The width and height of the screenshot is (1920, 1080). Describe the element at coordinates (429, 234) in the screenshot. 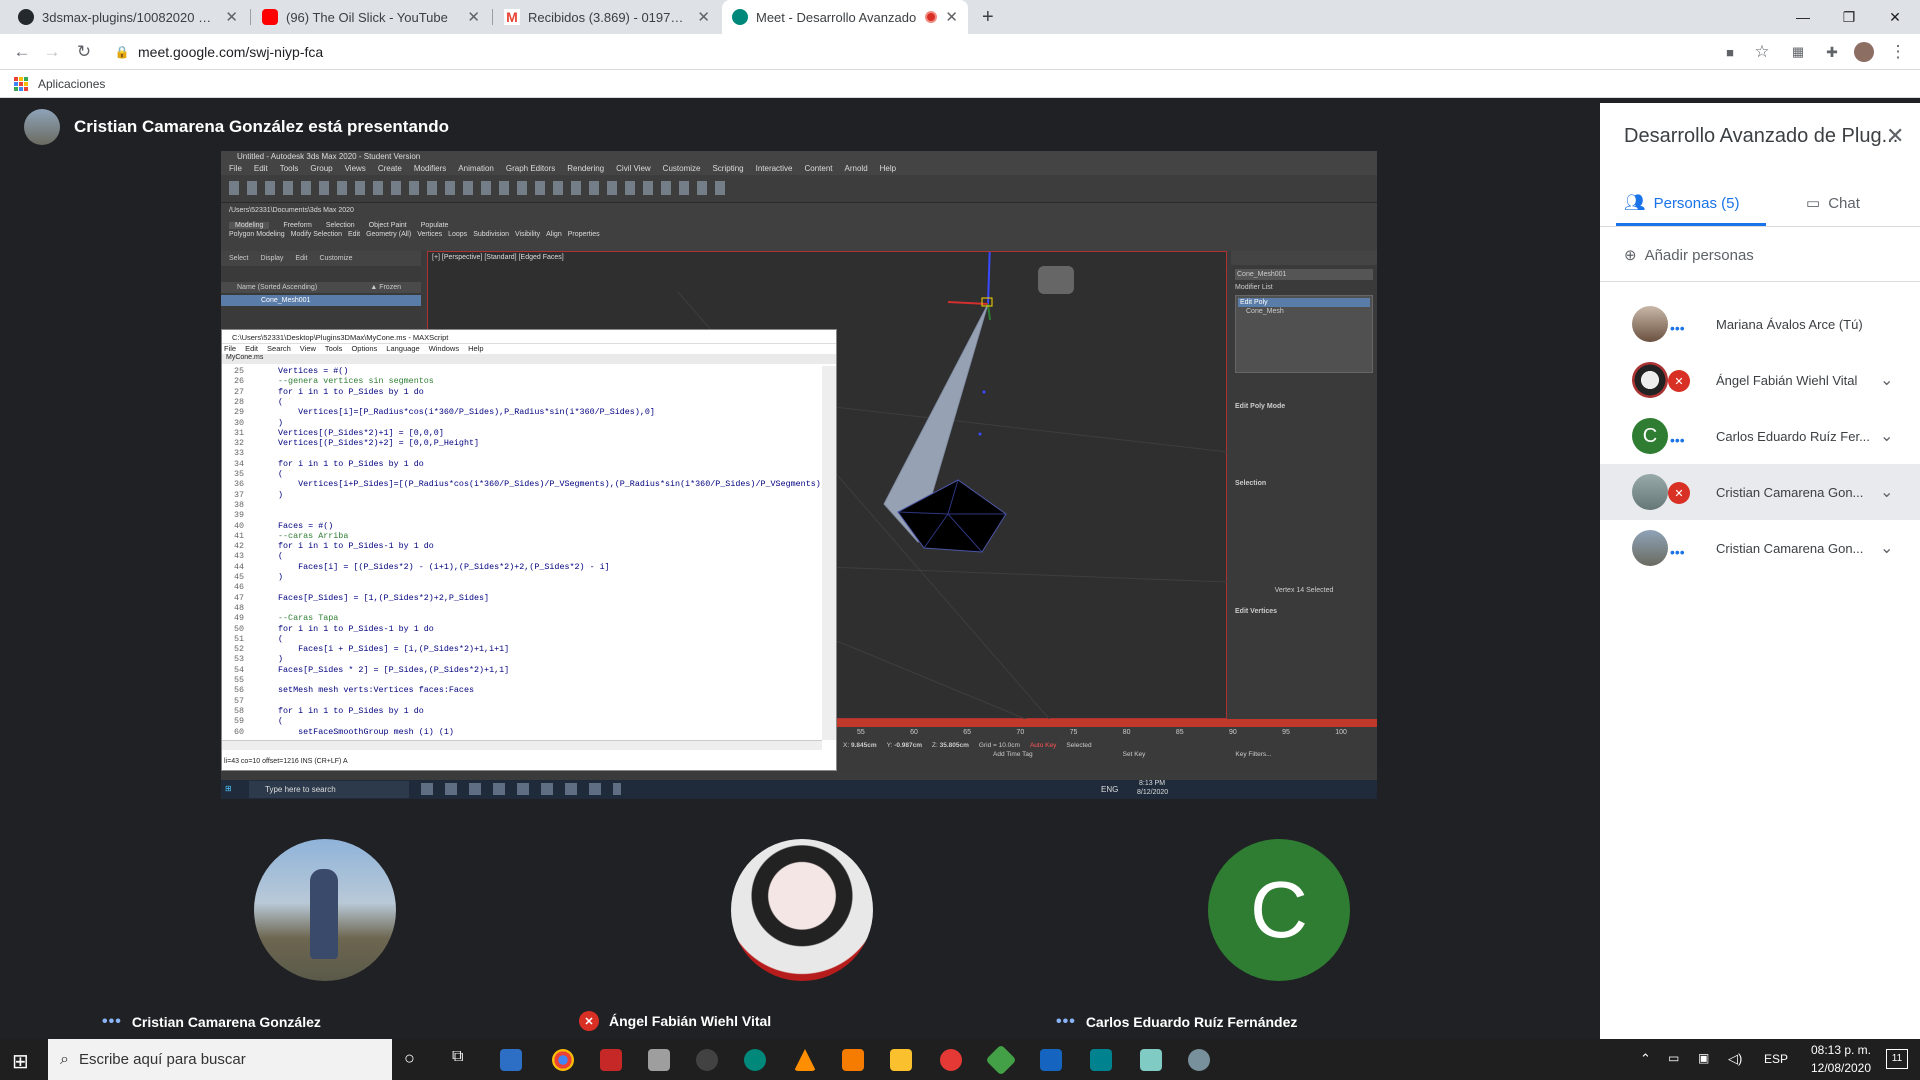

I see `ribbon-item: Vertices` at that location.